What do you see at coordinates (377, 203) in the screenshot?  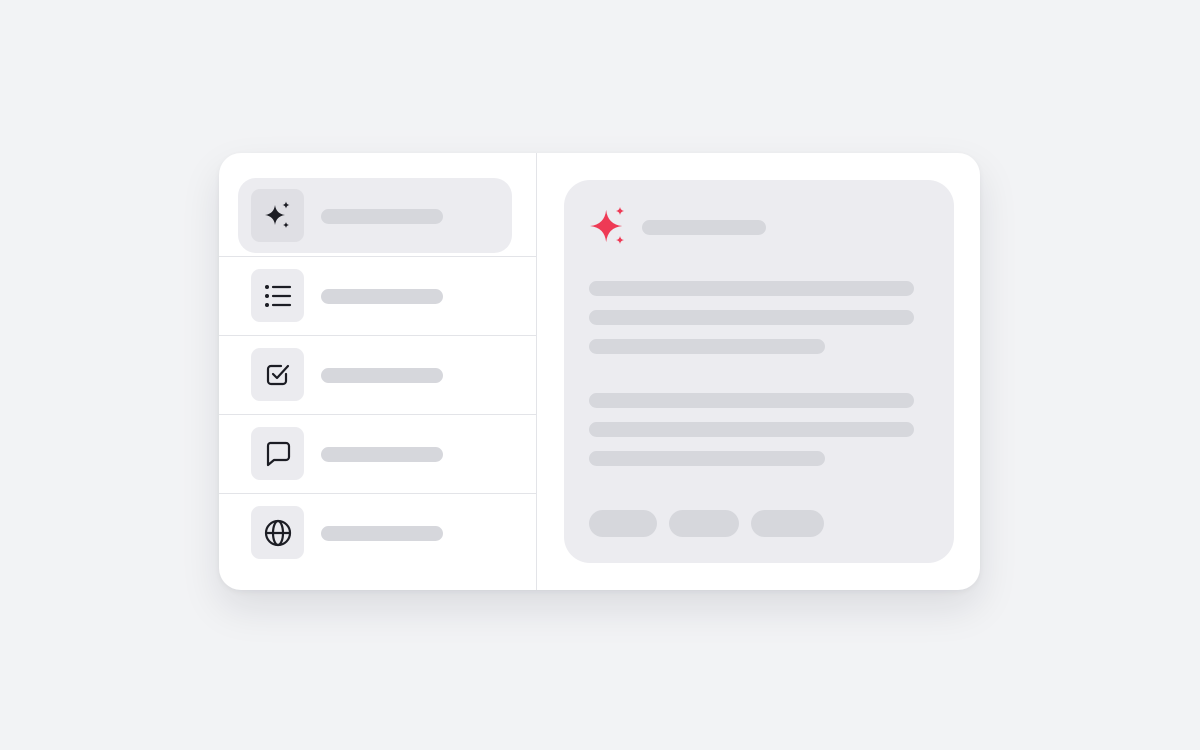 I see `sidebar-item-sparkle` at bounding box center [377, 203].